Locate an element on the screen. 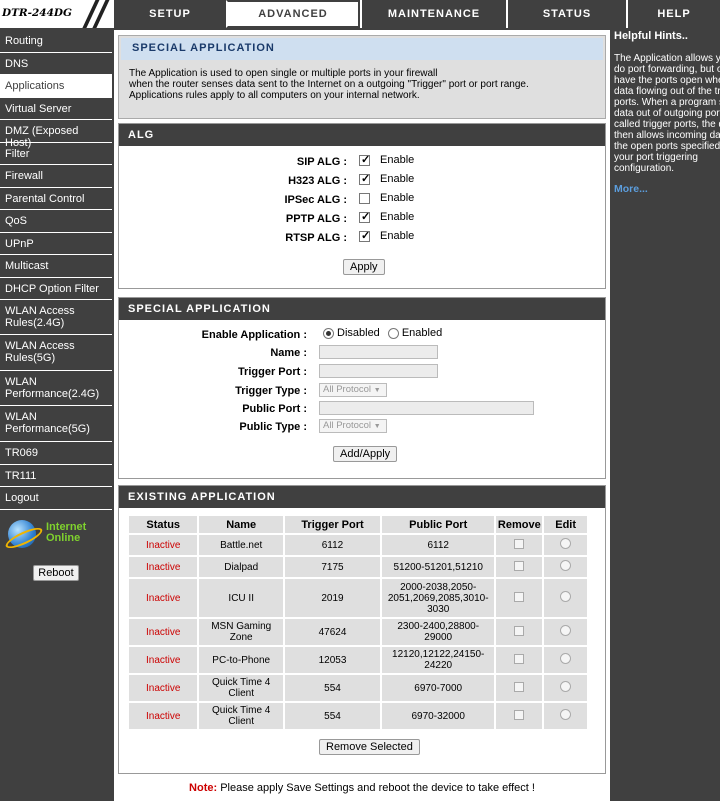  alg-row-sip: SIP ALG : Enable is located at coordinates (362, 162).